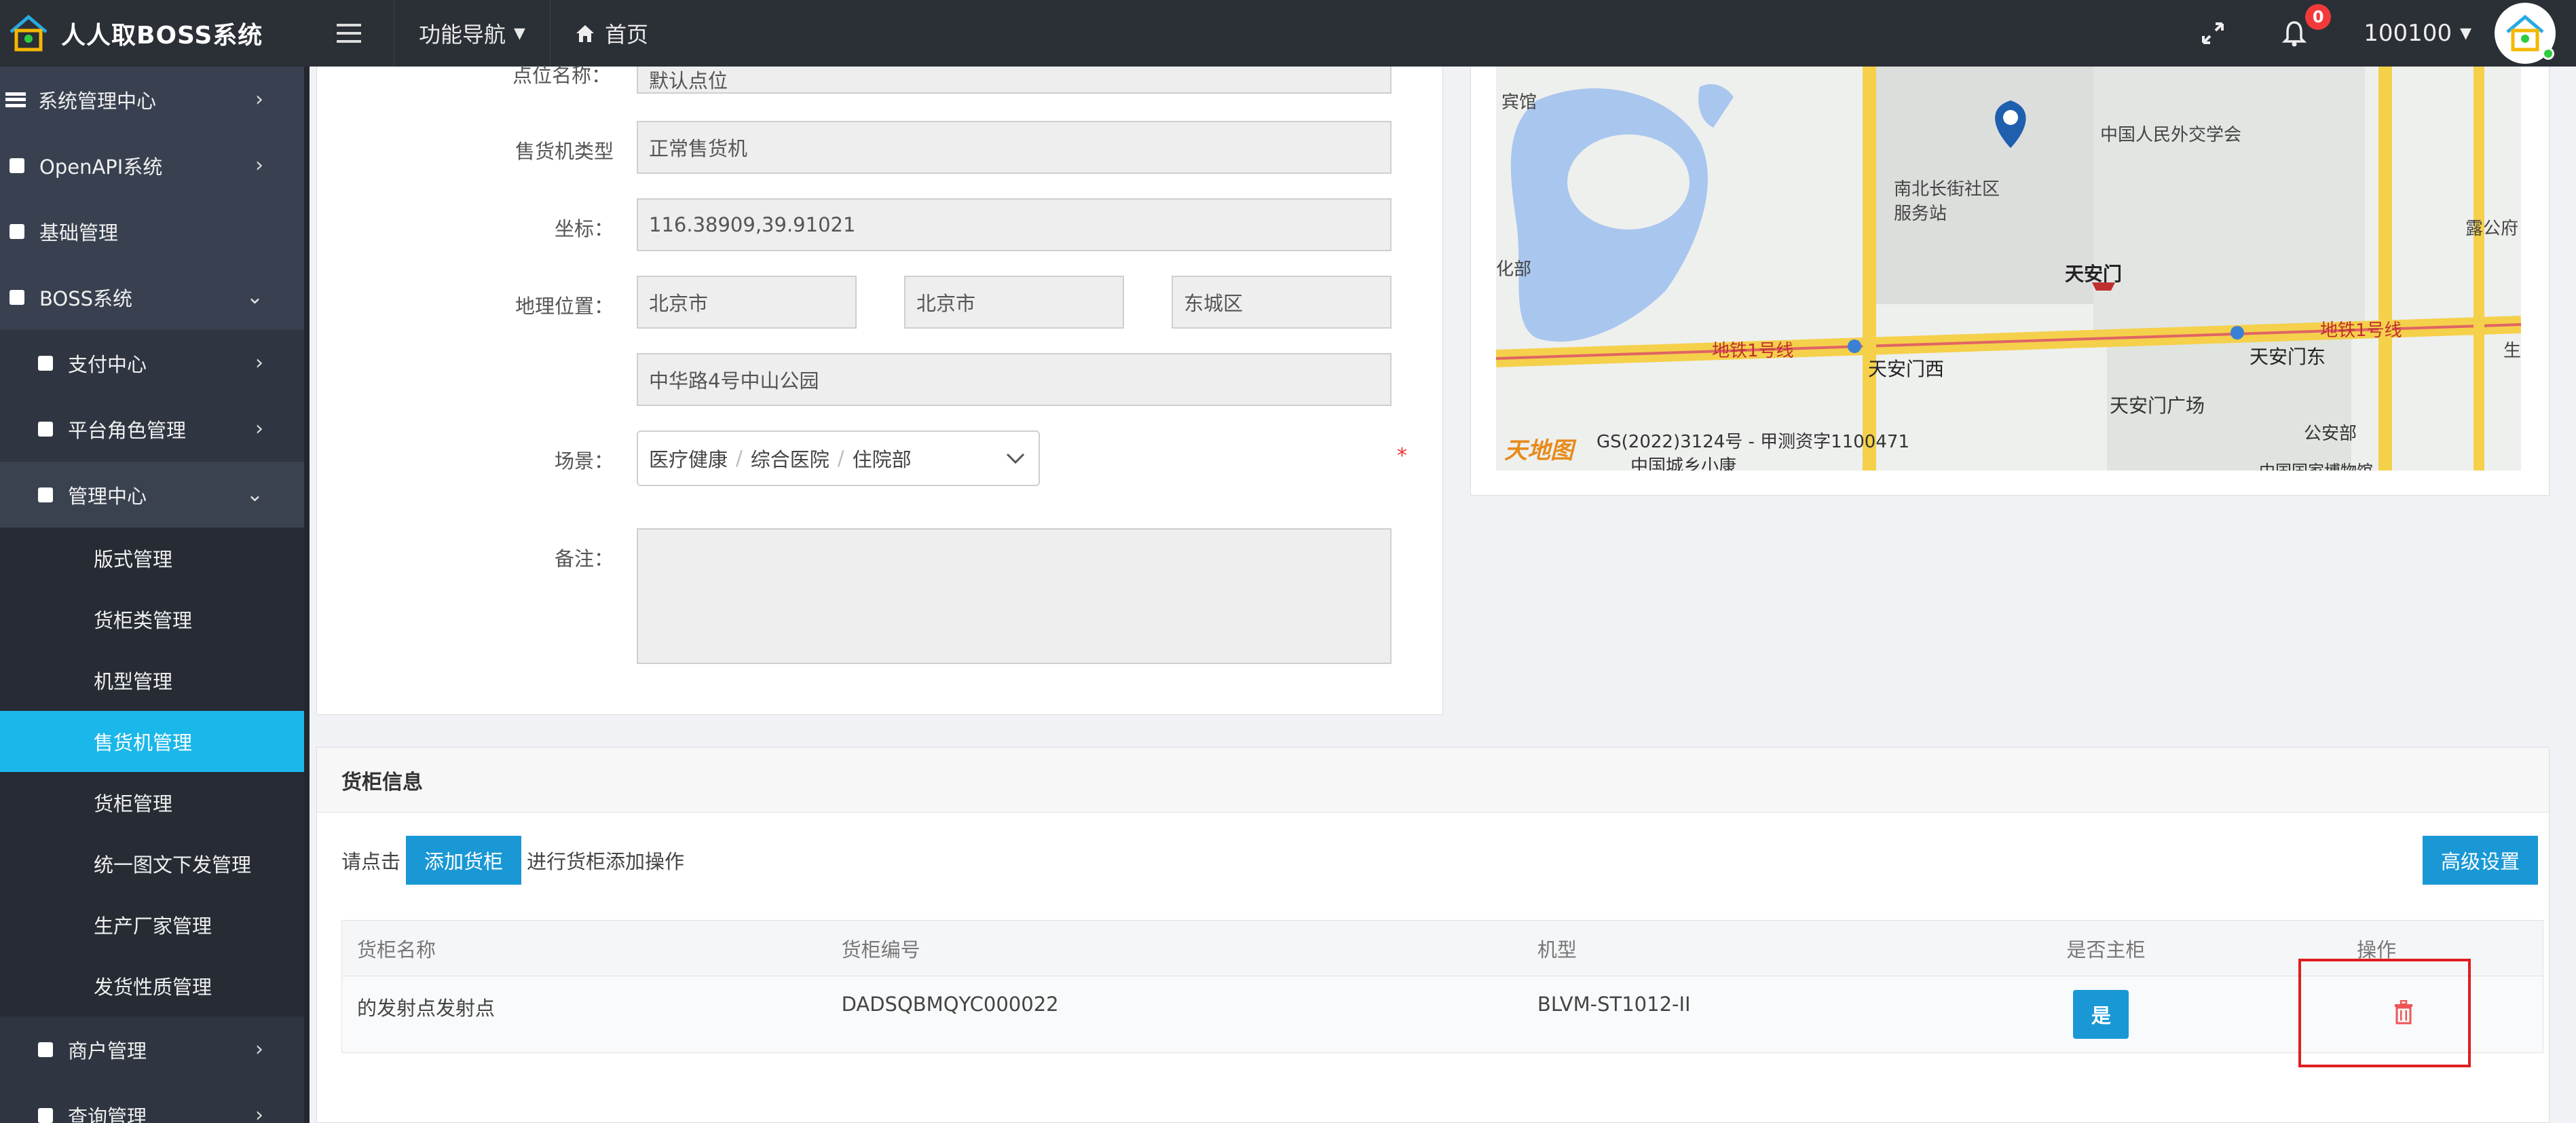  I want to click on sidebar-item-vending-machine: 售货机管理, so click(152, 741).